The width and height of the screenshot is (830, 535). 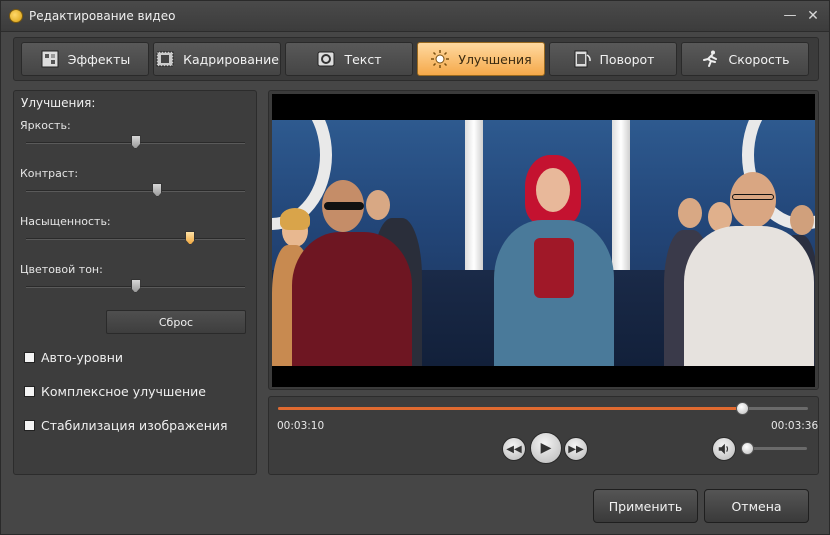 I want to click on tab-label: Улучшения, so click(x=495, y=59).